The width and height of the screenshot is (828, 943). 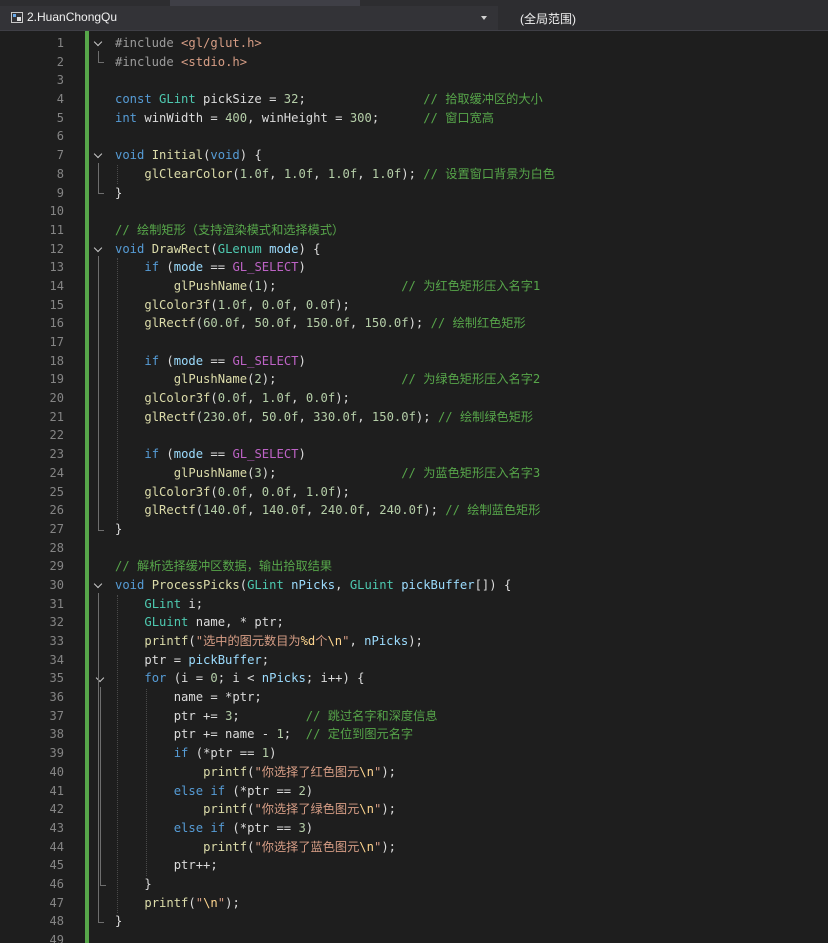 What do you see at coordinates (414, 435) in the screenshot?
I see `code-line: 22` at bounding box center [414, 435].